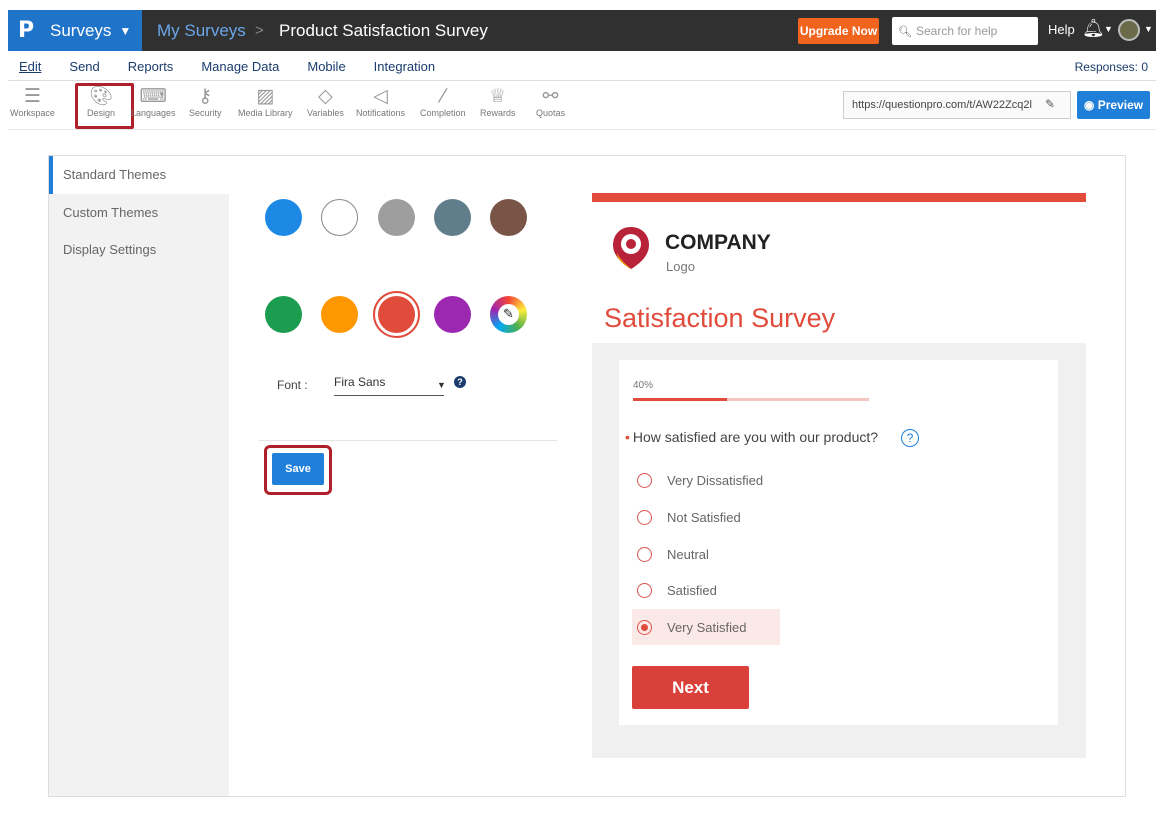 The width and height of the screenshot is (1156, 819). Describe the element at coordinates (839, 197) in the screenshot. I see `preview-accent-bar` at that location.